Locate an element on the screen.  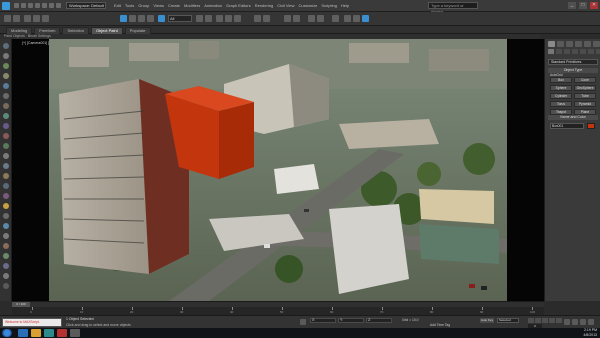
highlight-icon is located at coordinates (6, 206).